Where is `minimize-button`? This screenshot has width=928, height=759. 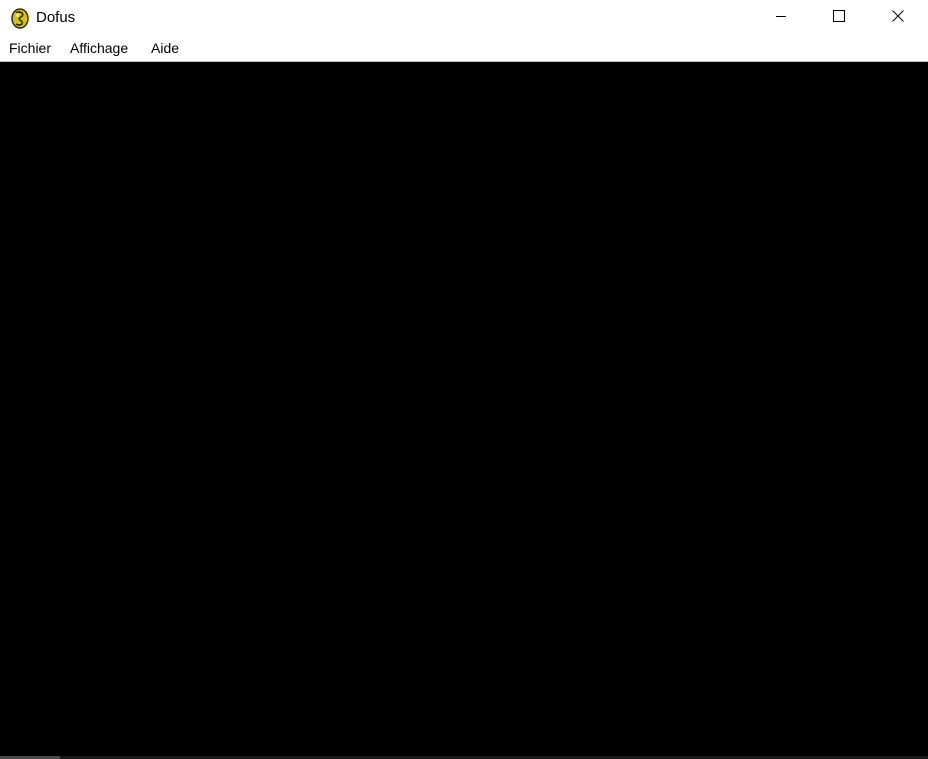 minimize-button is located at coordinates (781, 18).